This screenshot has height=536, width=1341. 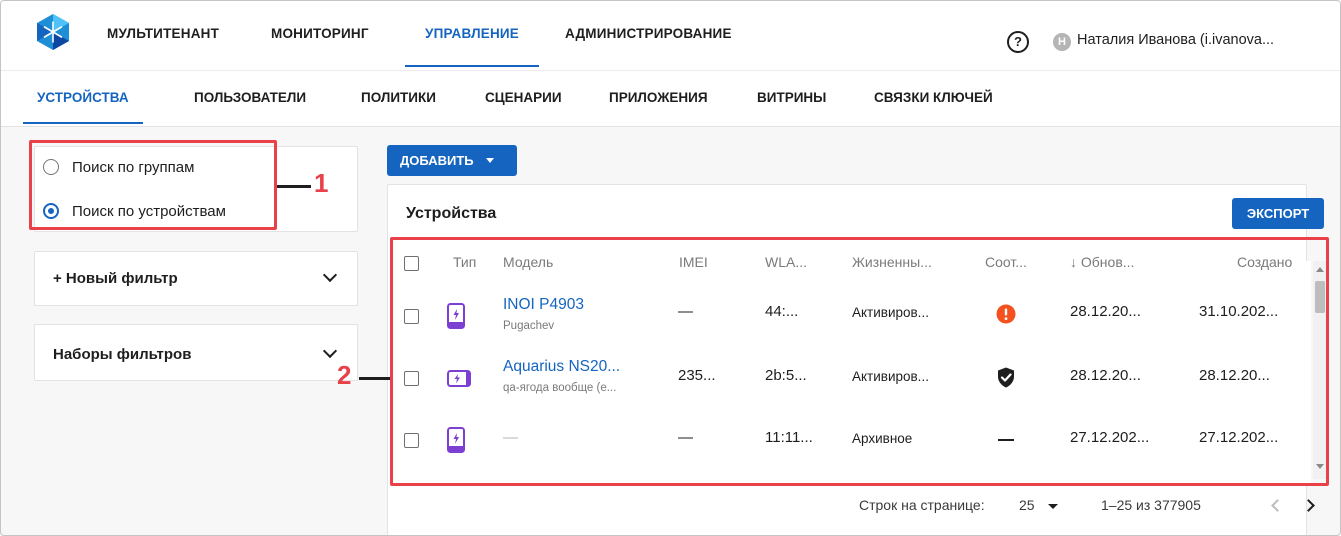 What do you see at coordinates (1062, 42) in the screenshot?
I see `avatar: Н` at bounding box center [1062, 42].